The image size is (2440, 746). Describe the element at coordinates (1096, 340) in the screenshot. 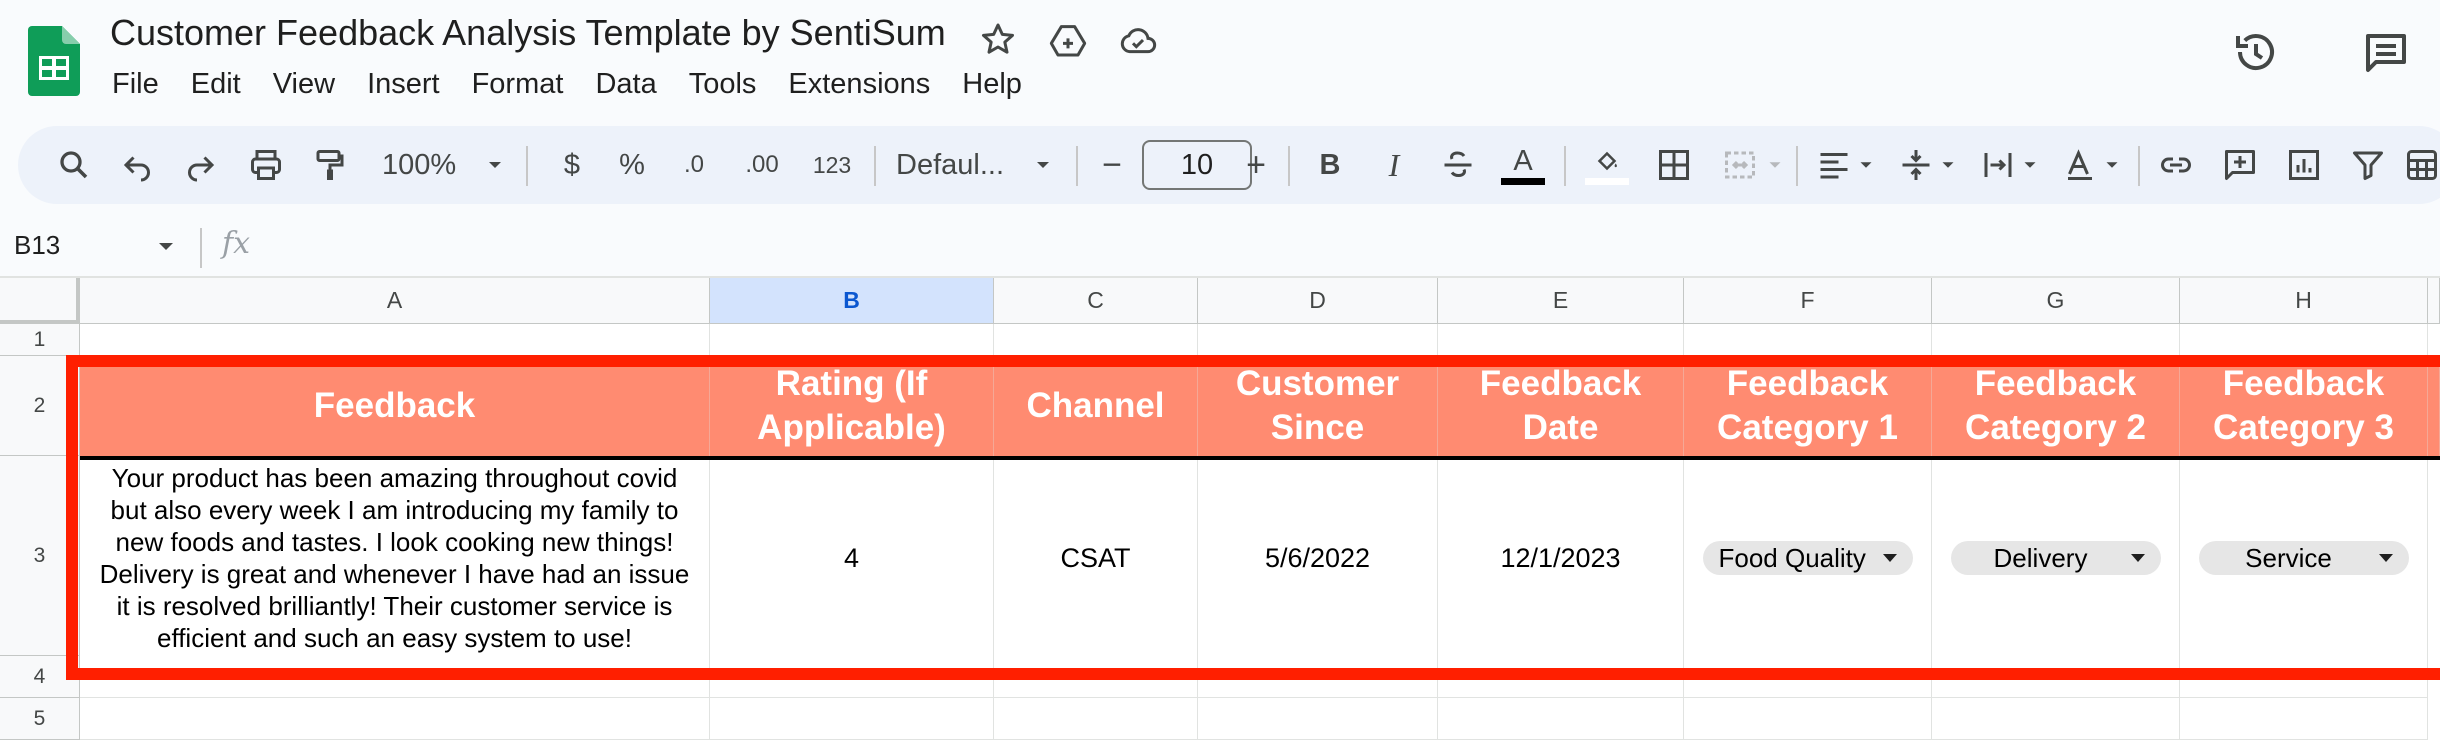

I see `cell-c1` at that location.